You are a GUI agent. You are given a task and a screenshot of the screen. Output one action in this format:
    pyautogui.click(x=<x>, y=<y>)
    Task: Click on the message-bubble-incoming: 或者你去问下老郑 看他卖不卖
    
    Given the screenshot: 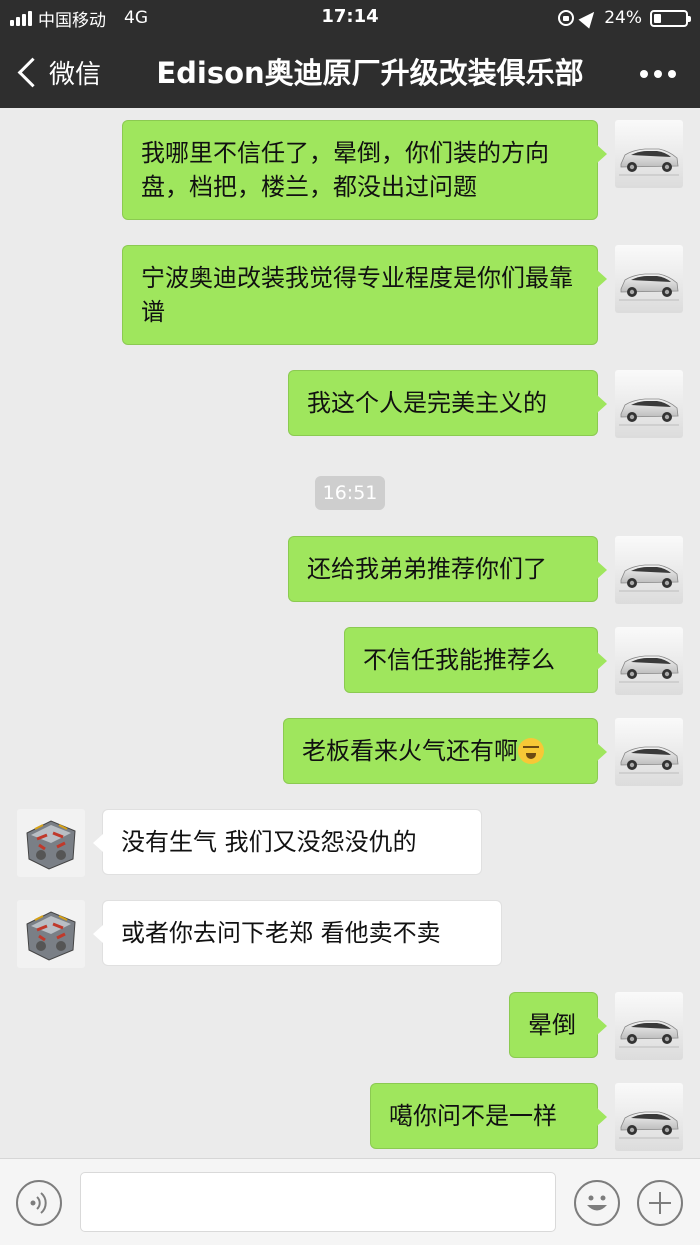 What is the action you would take?
    pyautogui.click(x=297, y=933)
    